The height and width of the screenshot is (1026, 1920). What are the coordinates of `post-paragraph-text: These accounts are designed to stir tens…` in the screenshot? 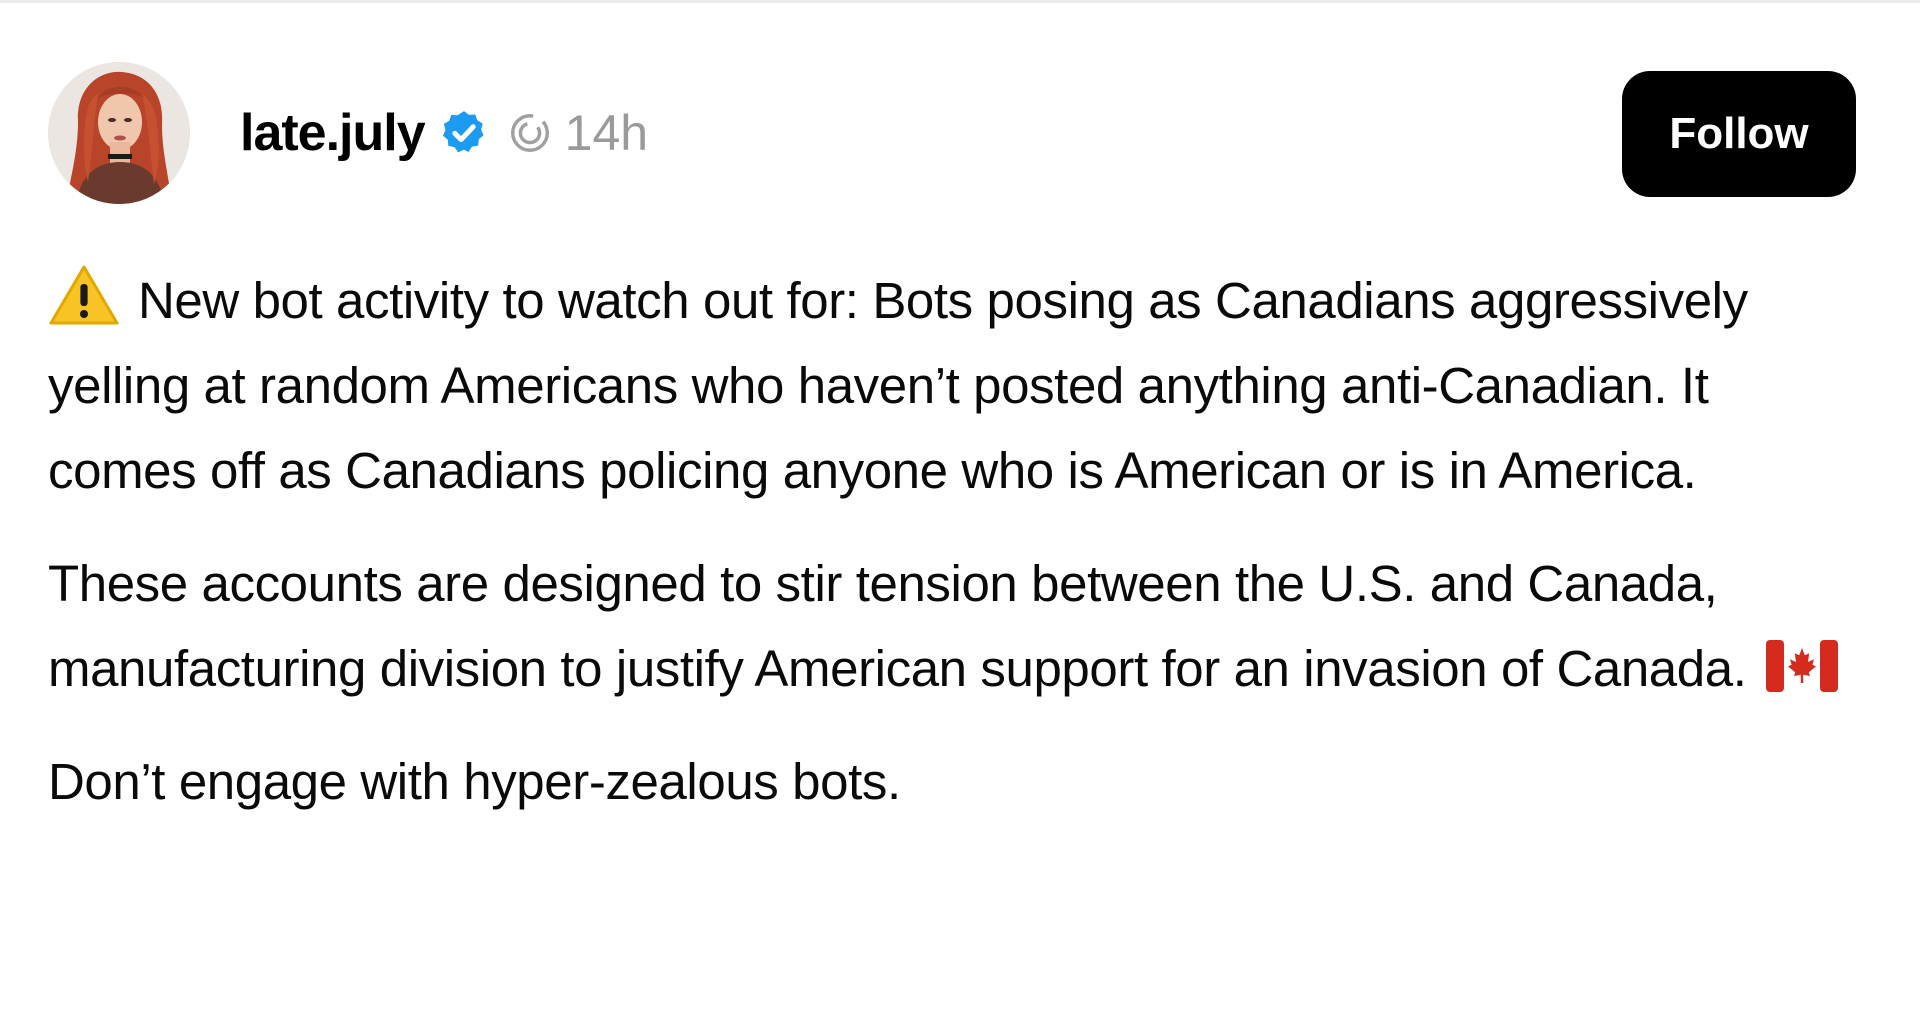 It's located at (897, 626).